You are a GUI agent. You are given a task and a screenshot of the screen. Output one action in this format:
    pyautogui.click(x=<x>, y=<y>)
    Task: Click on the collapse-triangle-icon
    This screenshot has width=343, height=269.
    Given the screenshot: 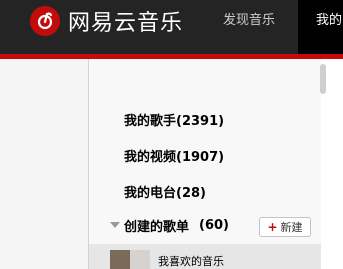 What is the action you would take?
    pyautogui.click(x=115, y=225)
    